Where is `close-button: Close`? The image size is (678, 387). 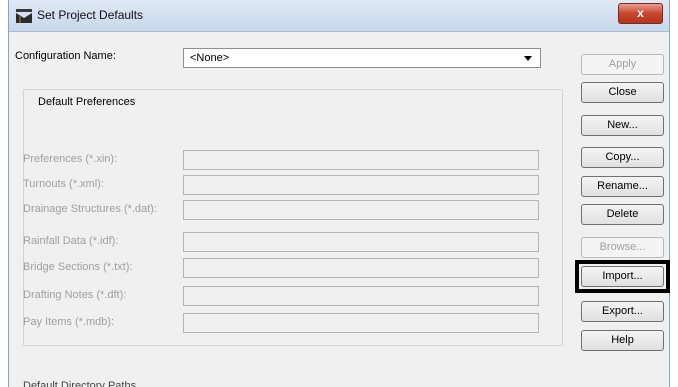
close-button: Close is located at coordinates (622, 92).